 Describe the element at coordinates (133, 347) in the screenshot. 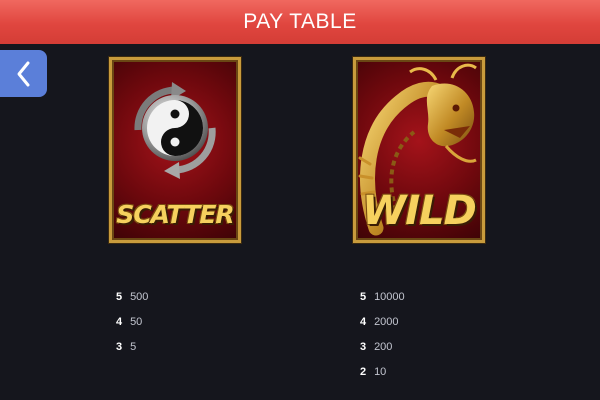

I see `payout-amount: 5` at that location.